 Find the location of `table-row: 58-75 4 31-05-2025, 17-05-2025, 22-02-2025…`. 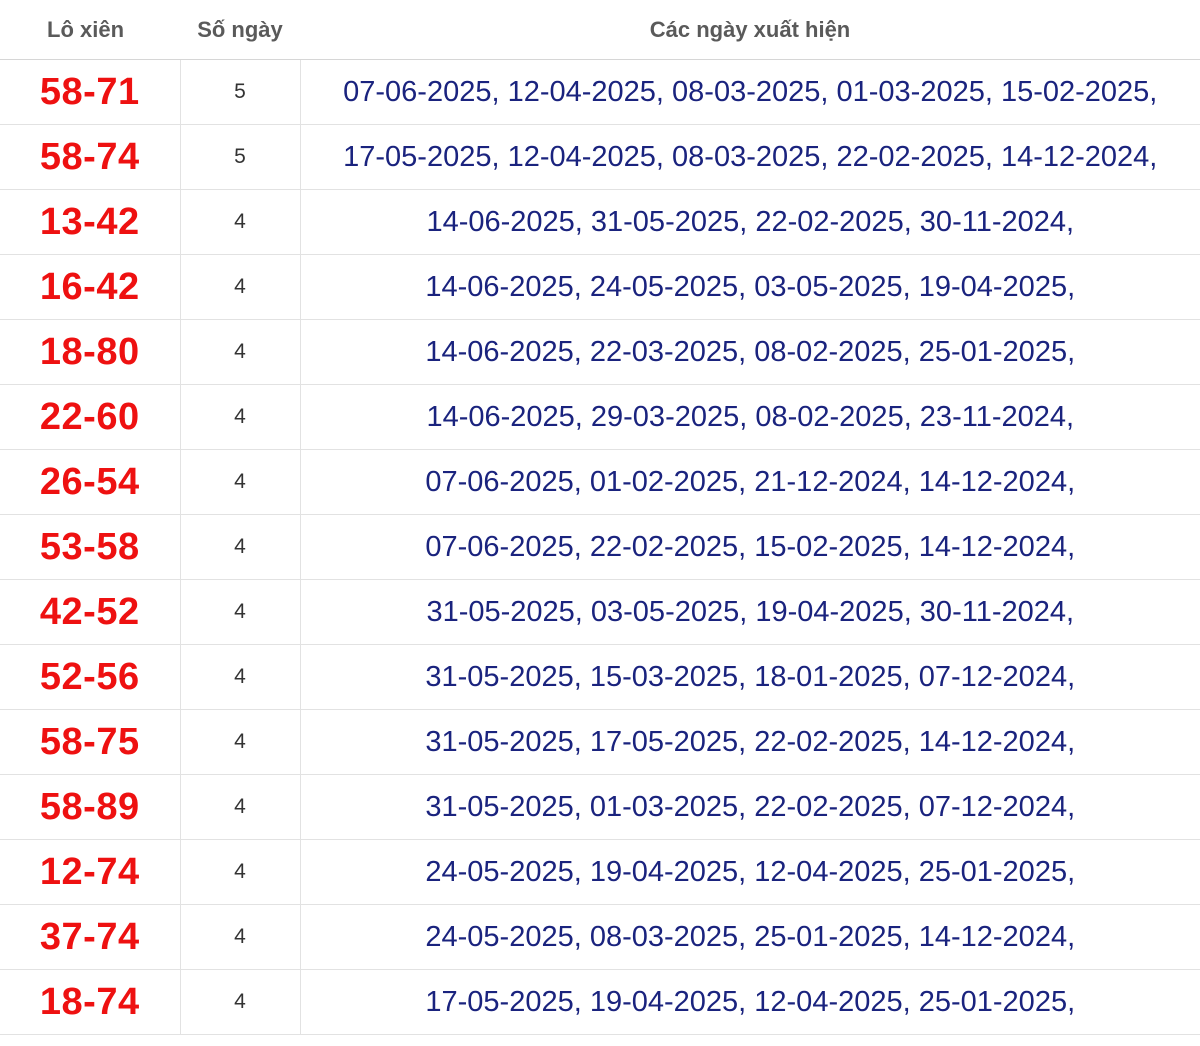

table-row: 58-75 4 31-05-2025, 17-05-2025, 22-02-2025… is located at coordinates (600, 742).